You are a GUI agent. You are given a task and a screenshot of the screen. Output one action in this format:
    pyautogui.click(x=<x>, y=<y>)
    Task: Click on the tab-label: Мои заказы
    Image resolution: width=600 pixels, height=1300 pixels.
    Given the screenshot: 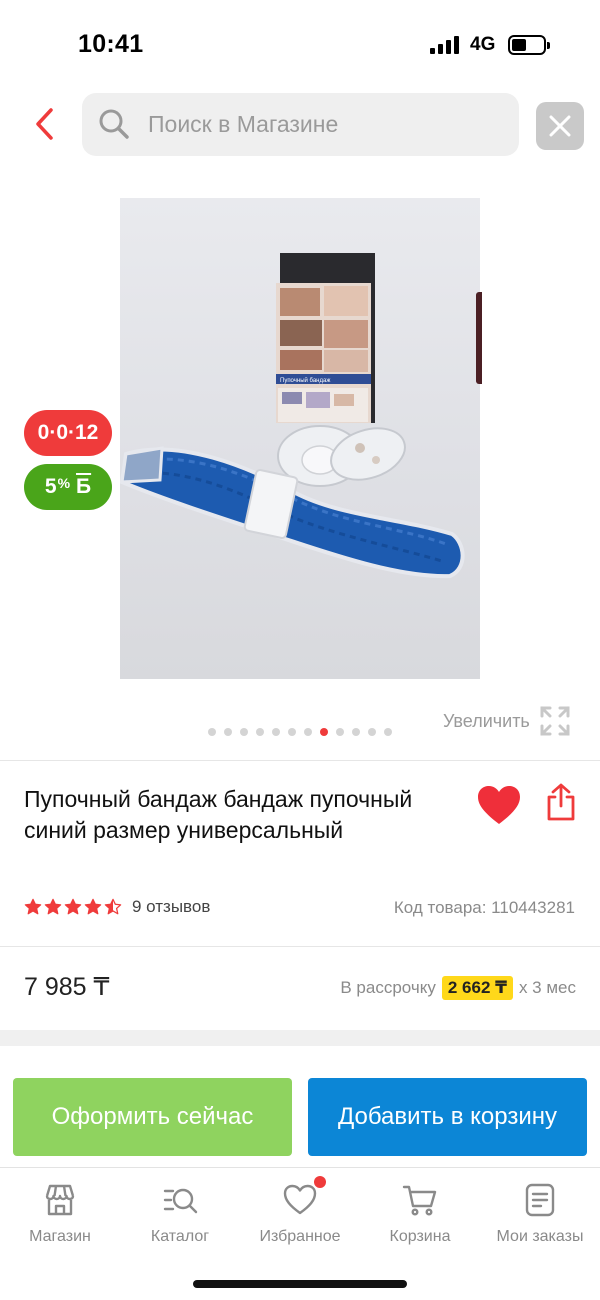 What is the action you would take?
    pyautogui.click(x=540, y=1236)
    